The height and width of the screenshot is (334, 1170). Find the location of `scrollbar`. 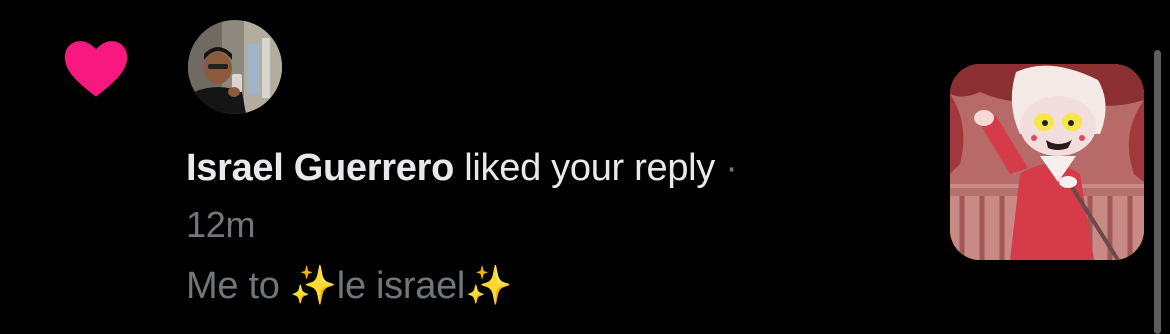

scrollbar is located at coordinates (1157, 192).